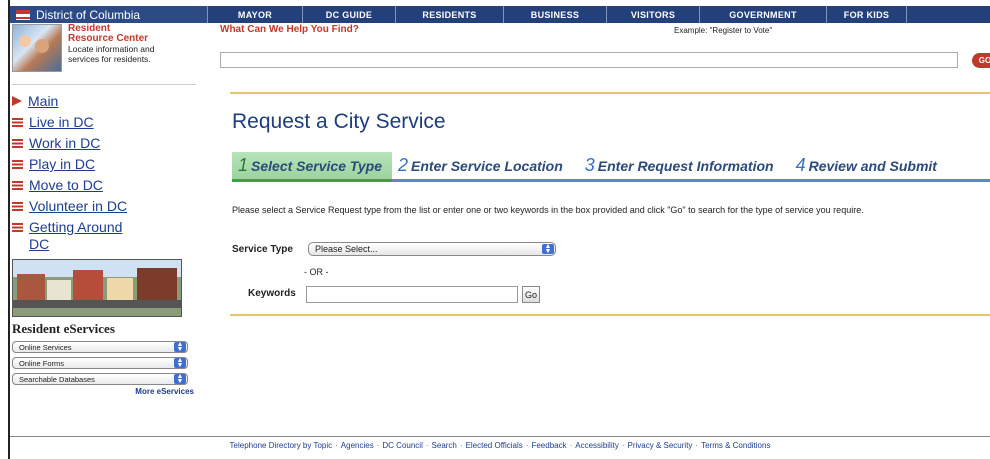  What do you see at coordinates (84, 236) in the screenshot?
I see `sidebar-item-label: Getting Around DC` at bounding box center [84, 236].